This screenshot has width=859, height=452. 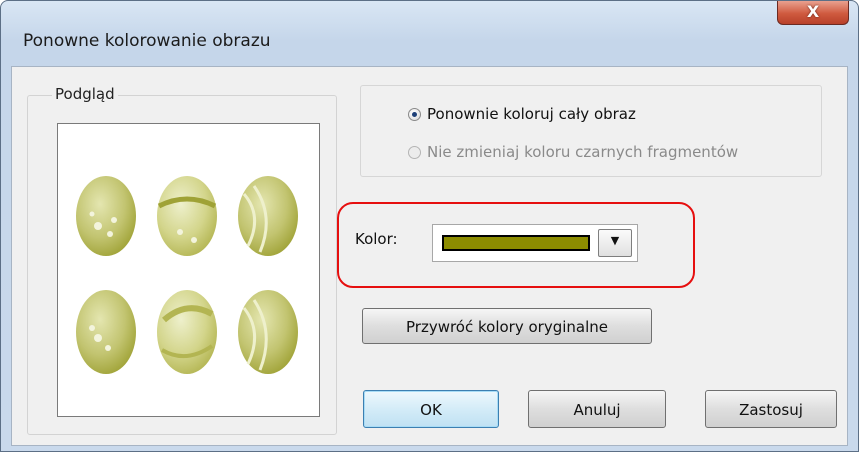 What do you see at coordinates (187, 275) in the screenshot?
I see `easter-eggs-image` at bounding box center [187, 275].